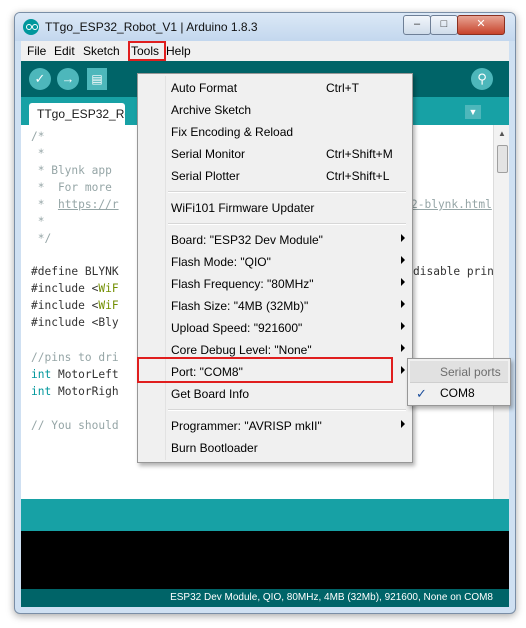 This screenshot has width=526, height=628. I want to click on menu-item-upload-speed: Upload Speed: "921600", so click(275, 328).